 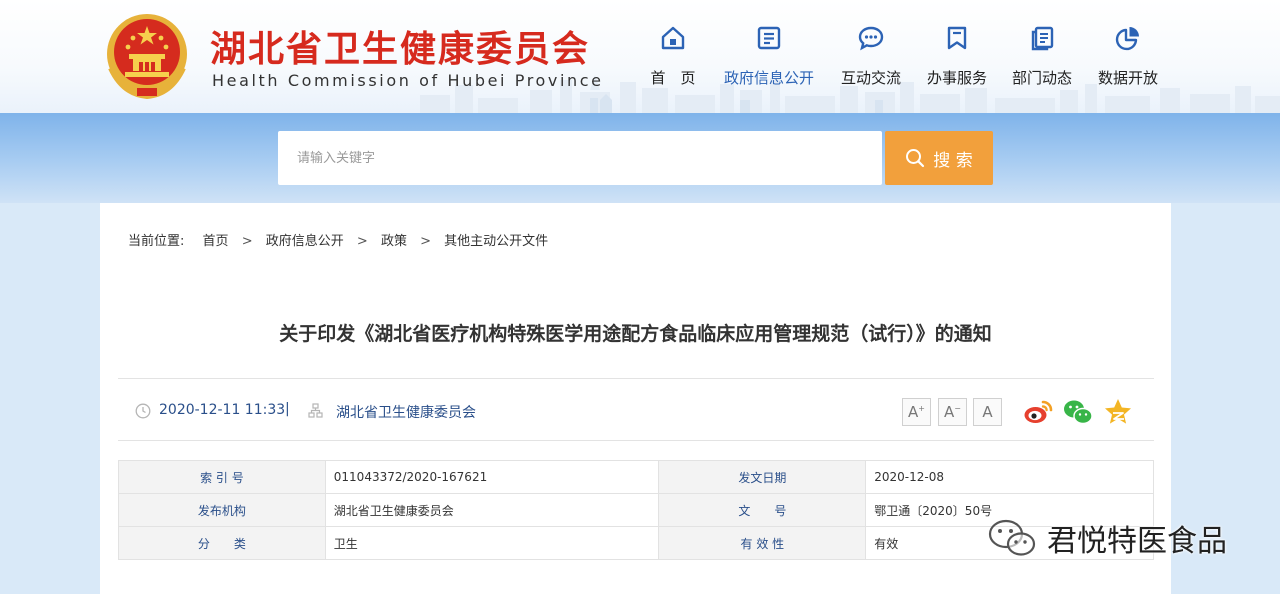 What do you see at coordinates (580, 158) in the screenshot?
I see `search-input` at bounding box center [580, 158].